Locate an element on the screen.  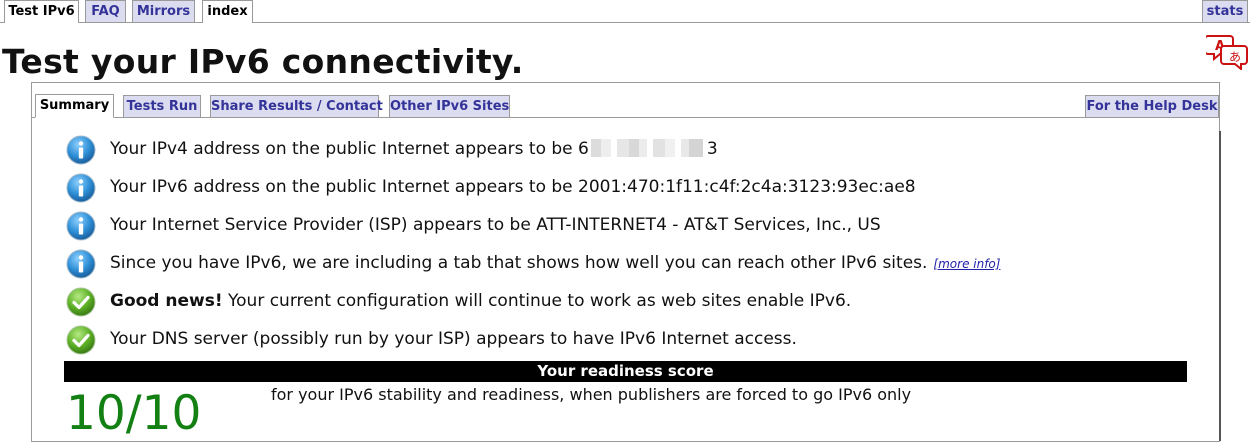
tab-faq: FAQ is located at coordinates (105, 11).